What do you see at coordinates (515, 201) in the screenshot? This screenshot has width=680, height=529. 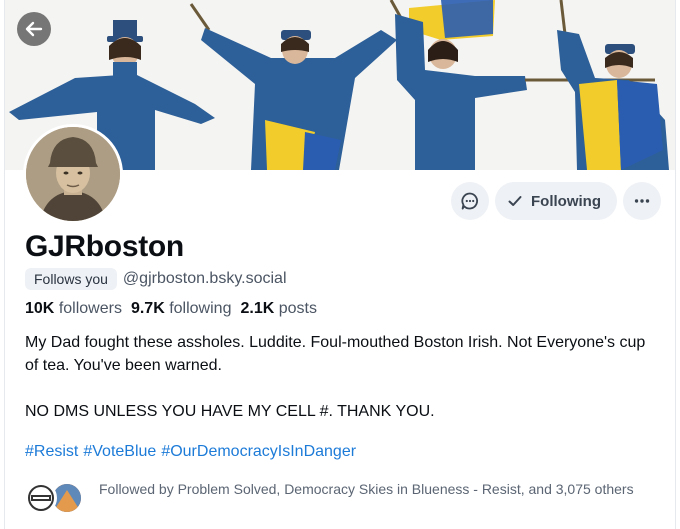 I see `check-icon` at bounding box center [515, 201].